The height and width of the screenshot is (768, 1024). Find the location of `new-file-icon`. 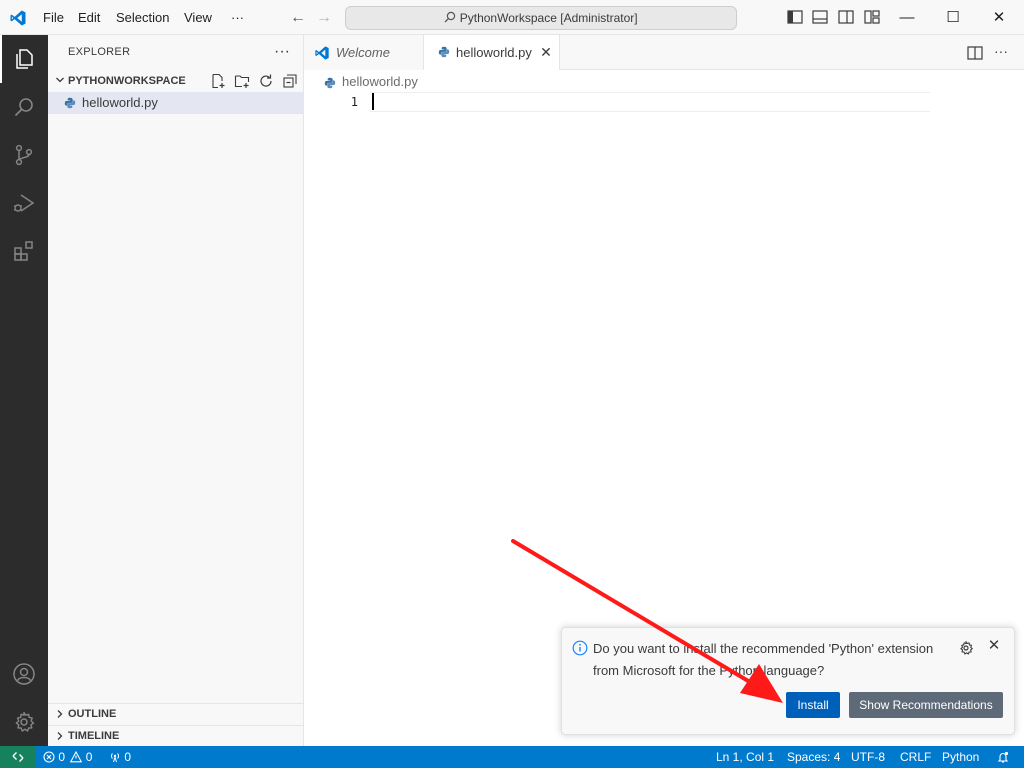

new-file-icon is located at coordinates (218, 81).